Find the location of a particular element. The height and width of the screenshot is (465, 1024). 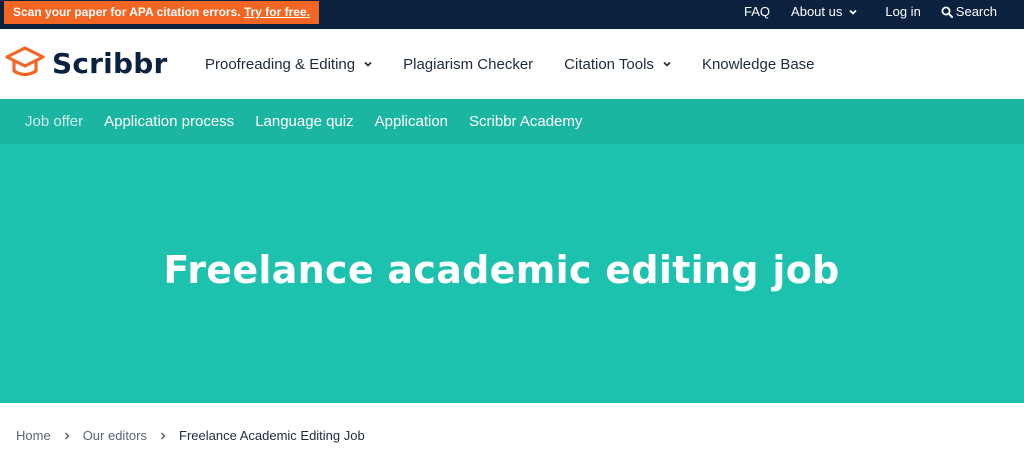

about-us-label: About us is located at coordinates (817, 11).